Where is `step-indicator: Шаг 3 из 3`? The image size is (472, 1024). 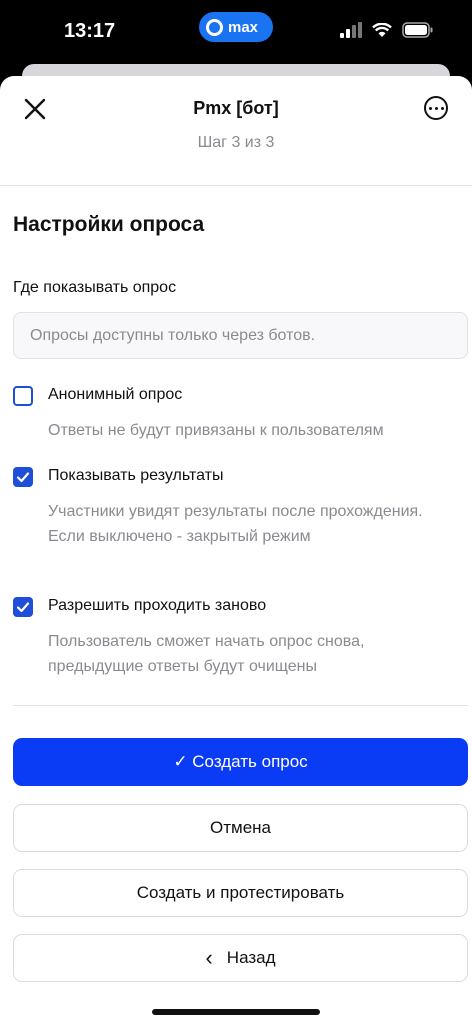
step-indicator: Шаг 3 из 3 is located at coordinates (236, 142).